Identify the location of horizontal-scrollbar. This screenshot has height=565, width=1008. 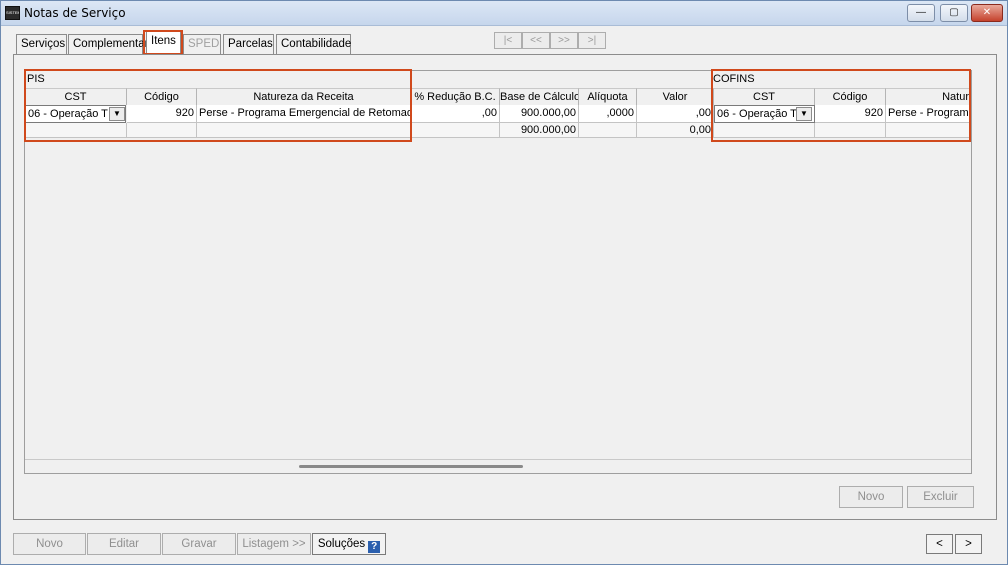
(498, 466).